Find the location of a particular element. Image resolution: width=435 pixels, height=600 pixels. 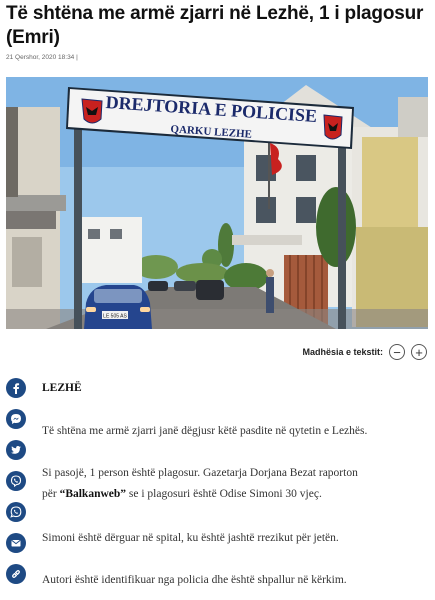

viber-icon is located at coordinates (16, 481).